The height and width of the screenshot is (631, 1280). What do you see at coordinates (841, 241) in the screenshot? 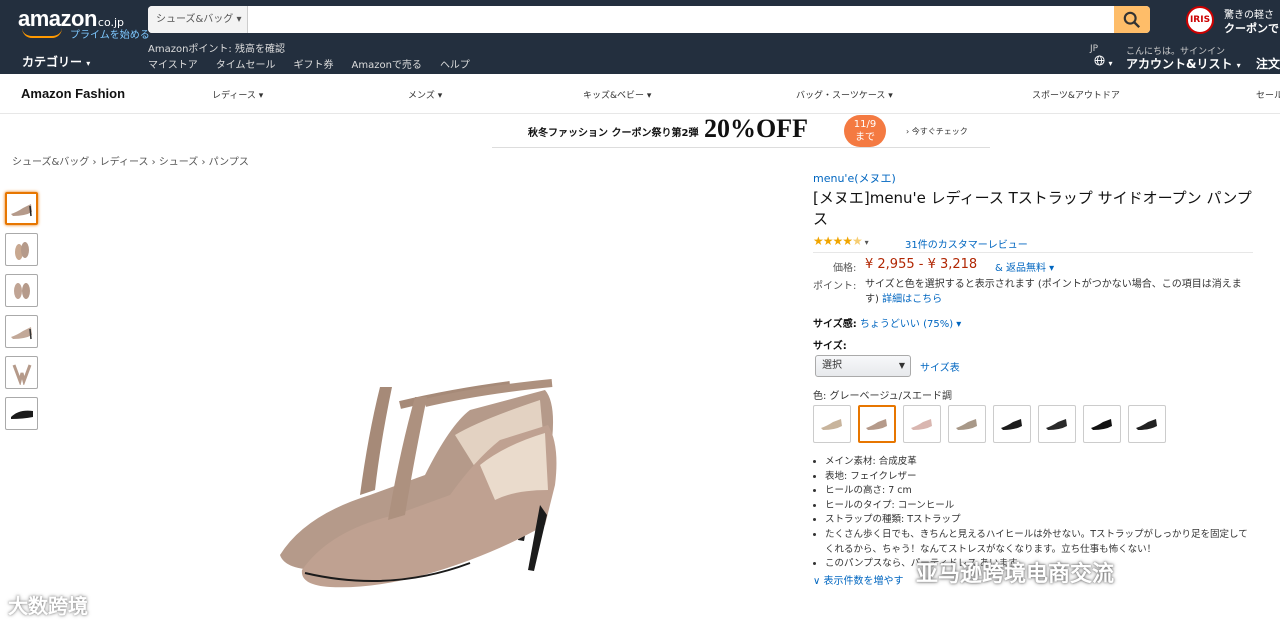
I see `star-rating-icon: ★★★★★ ▾` at bounding box center [841, 241].